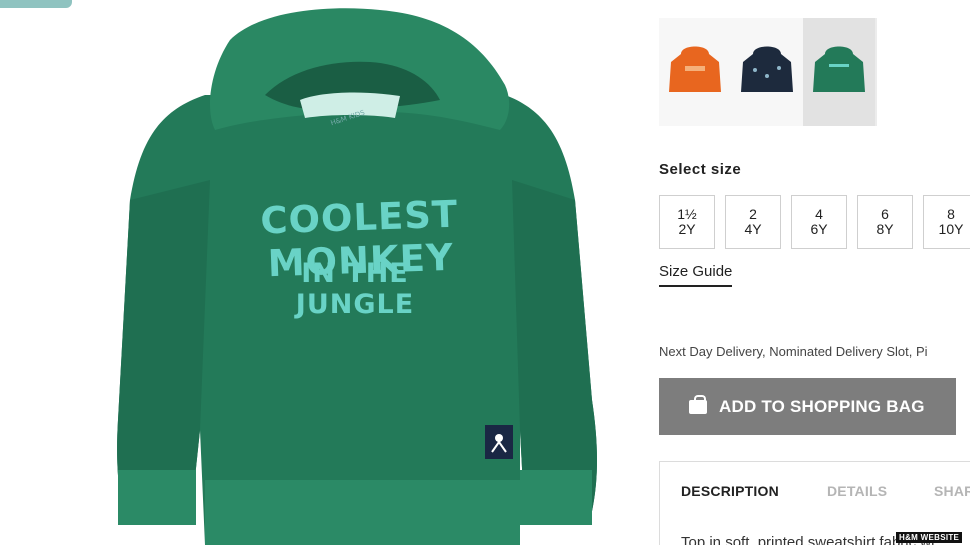 The height and width of the screenshot is (545, 970). Describe the element at coordinates (753, 229) in the screenshot. I see `size-age: 4Y` at that location.